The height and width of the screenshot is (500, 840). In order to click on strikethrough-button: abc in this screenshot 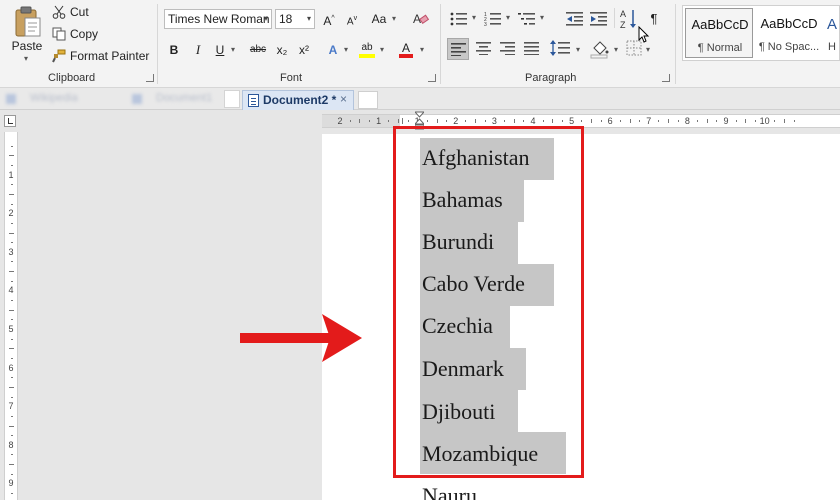, I will do `click(258, 50)`.